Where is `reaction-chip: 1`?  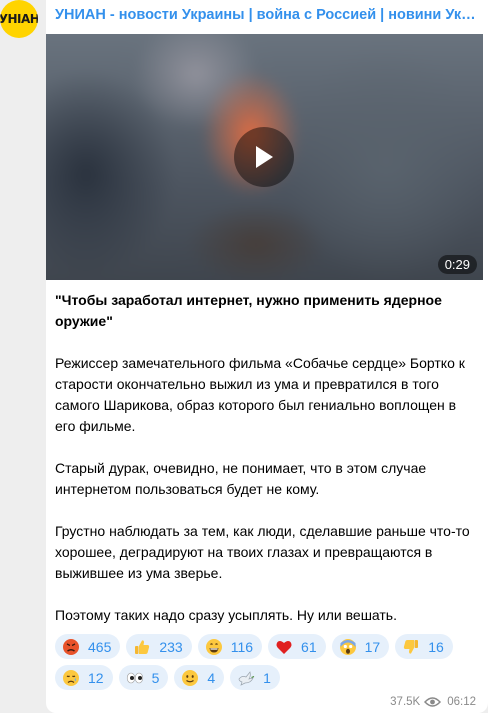 reaction-chip: 1 is located at coordinates (255, 677).